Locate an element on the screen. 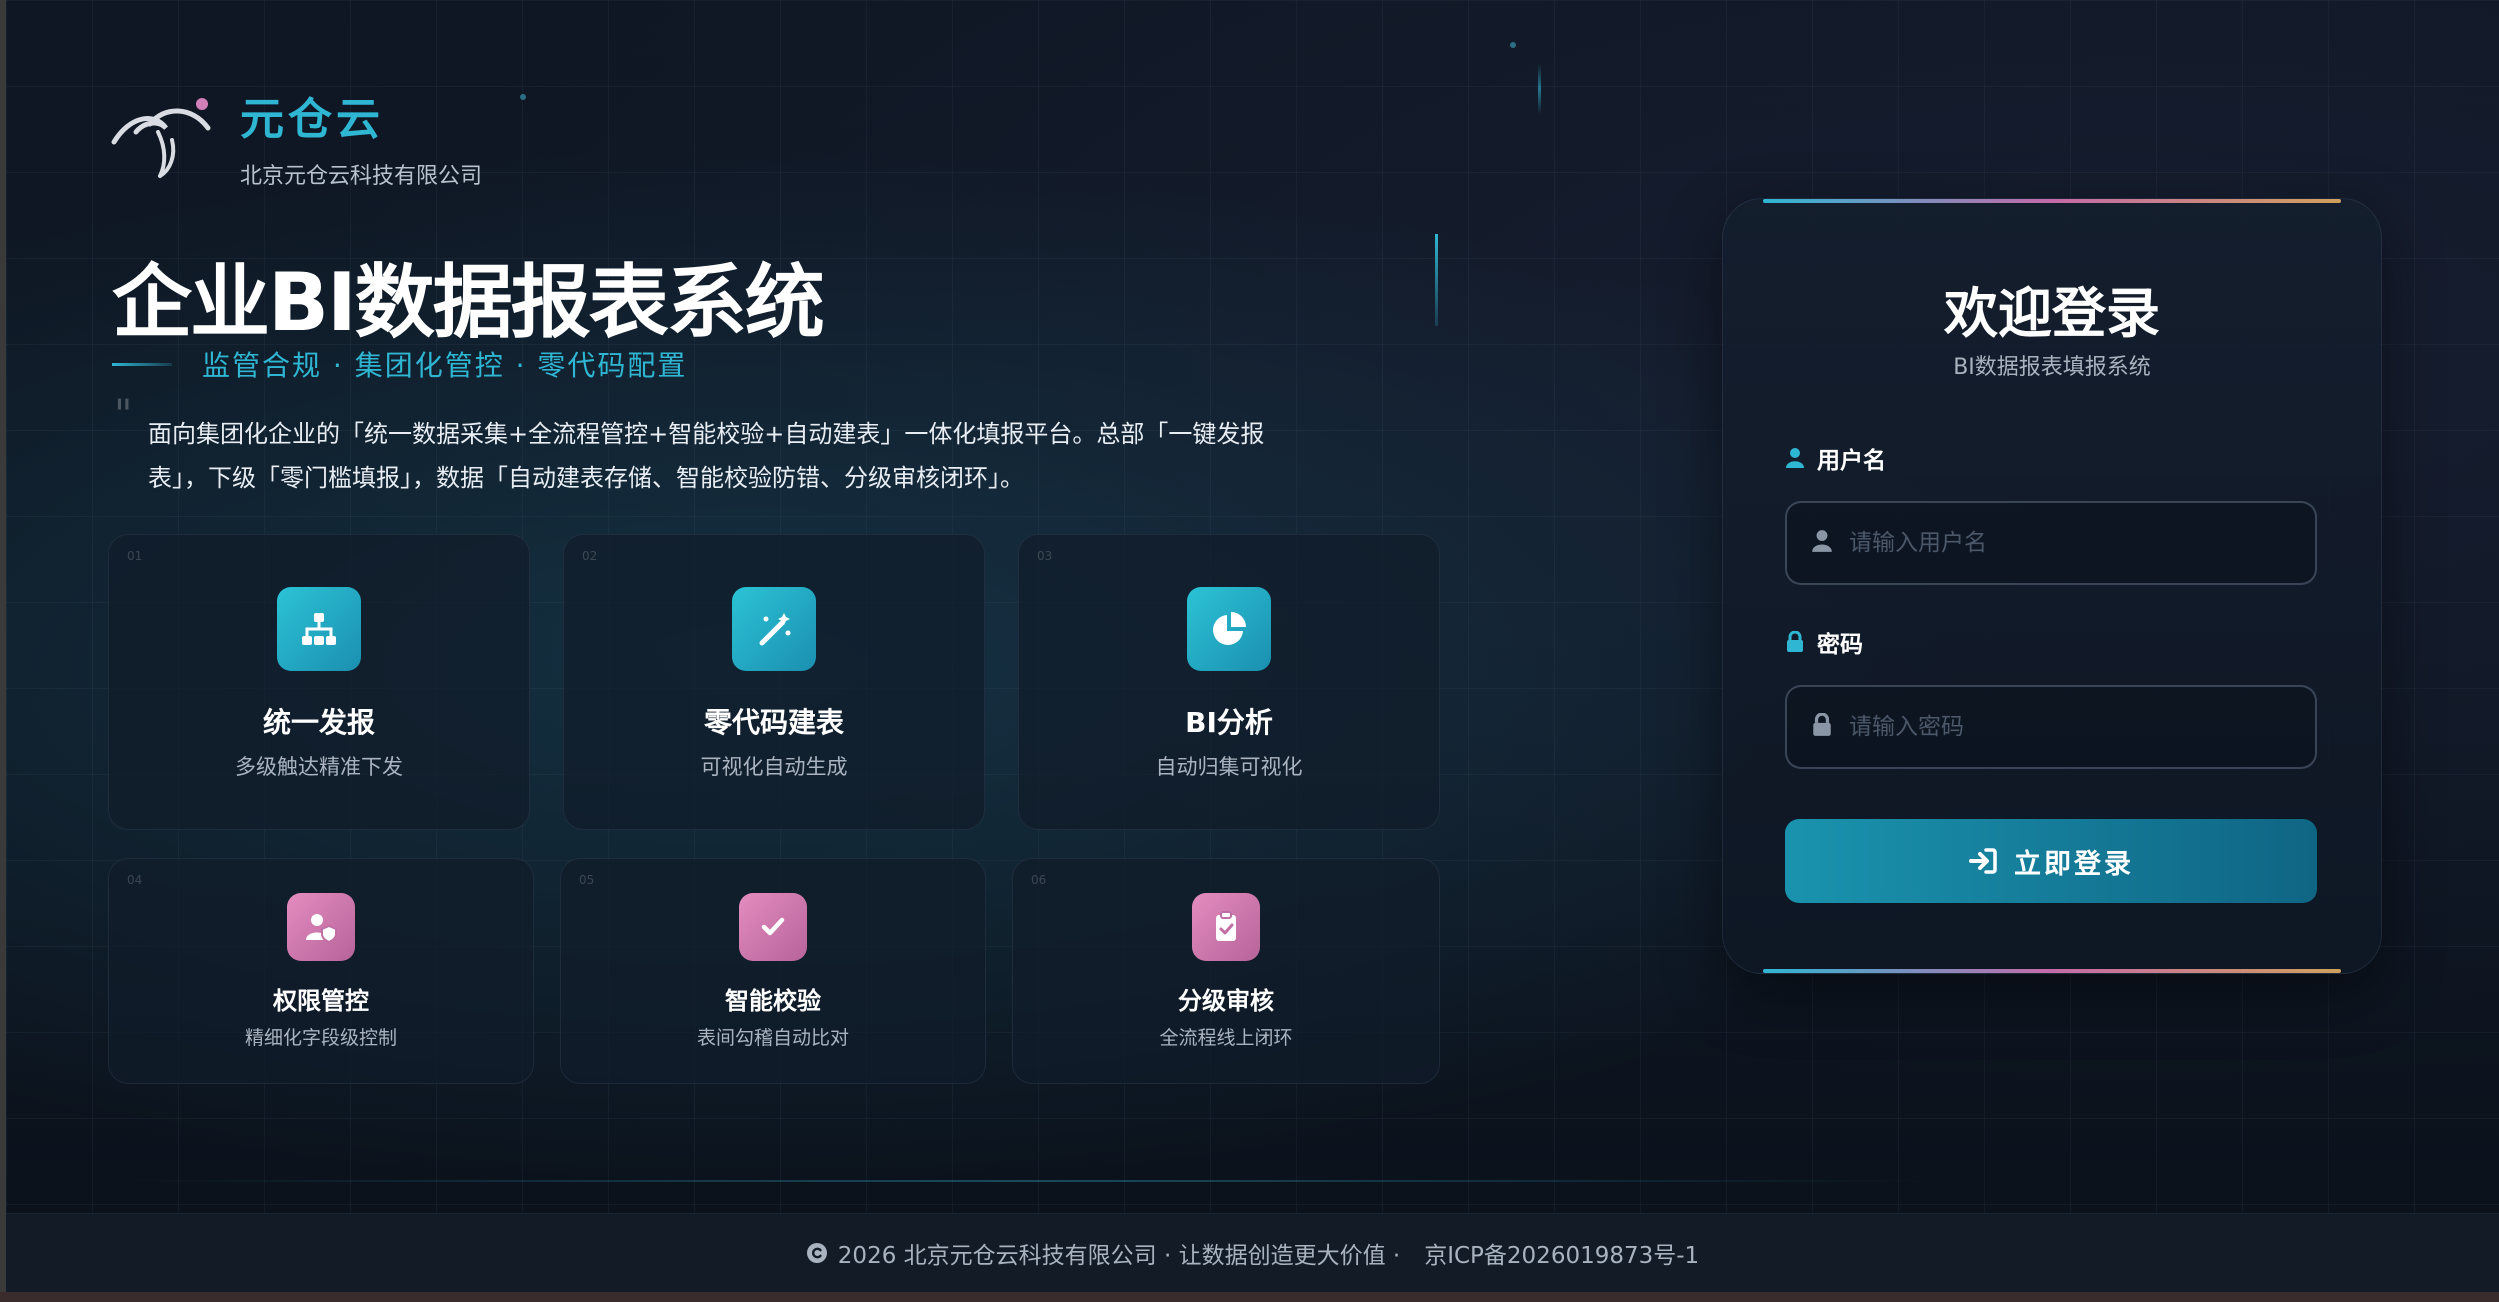  card-number: 01 is located at coordinates (135, 556).